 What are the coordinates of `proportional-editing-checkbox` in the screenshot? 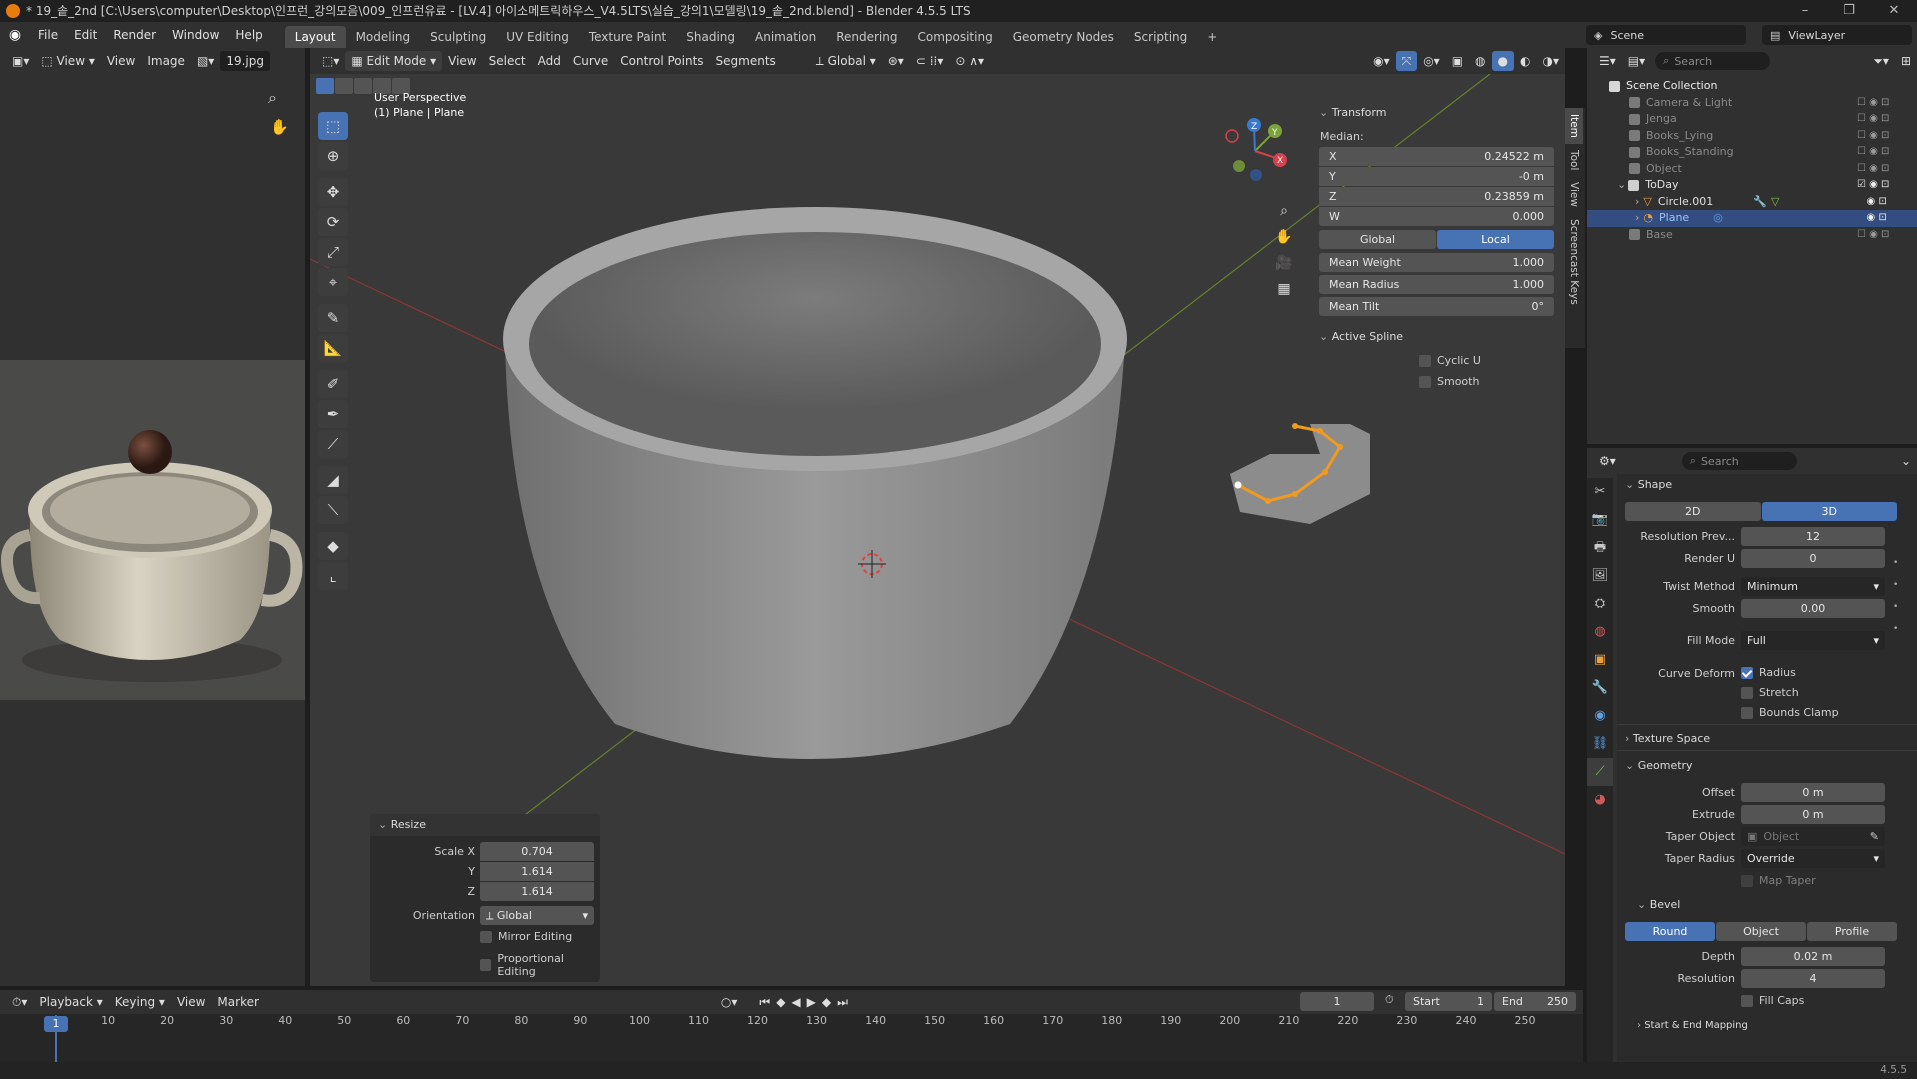 It's located at (486, 965).